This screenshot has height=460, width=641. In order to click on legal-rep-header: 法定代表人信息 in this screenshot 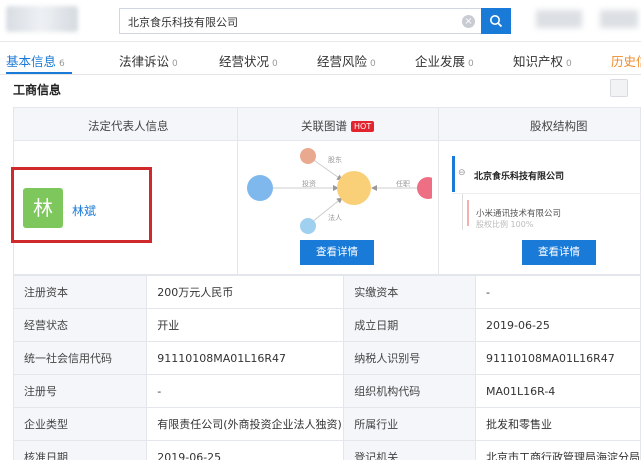, I will do `click(128, 126)`.